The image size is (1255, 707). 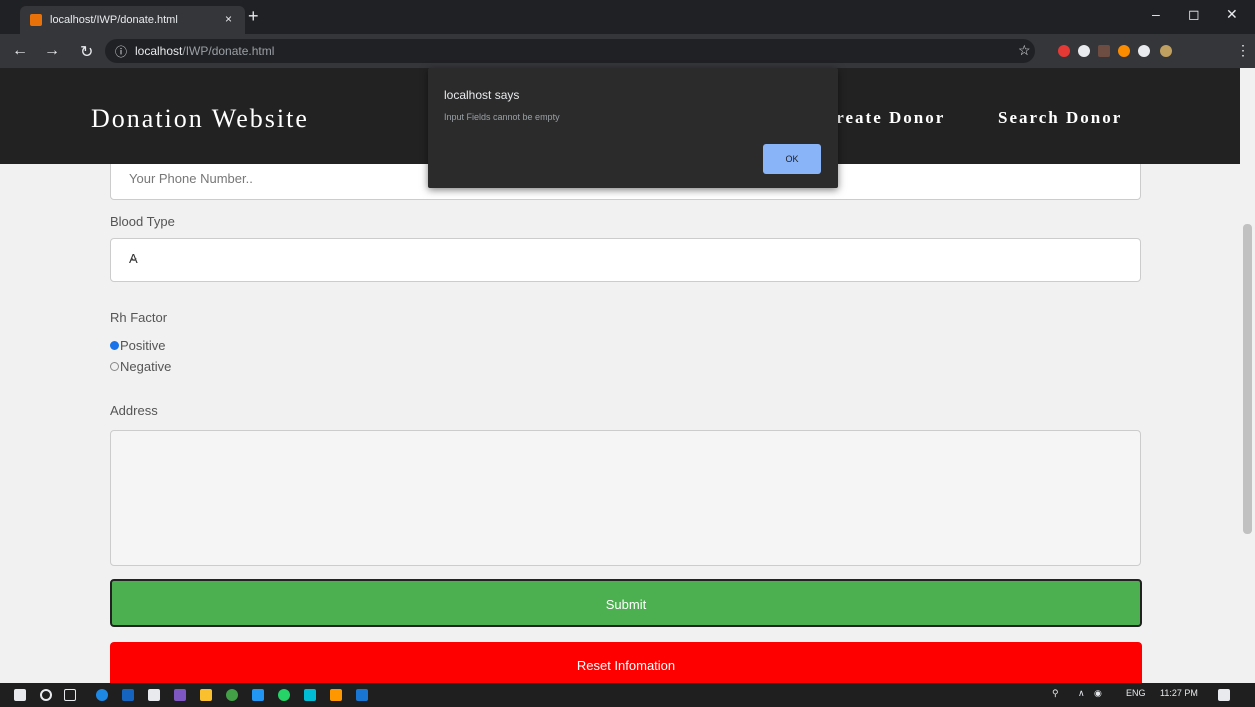 What do you see at coordinates (154, 695) in the screenshot?
I see `store-icon` at bounding box center [154, 695].